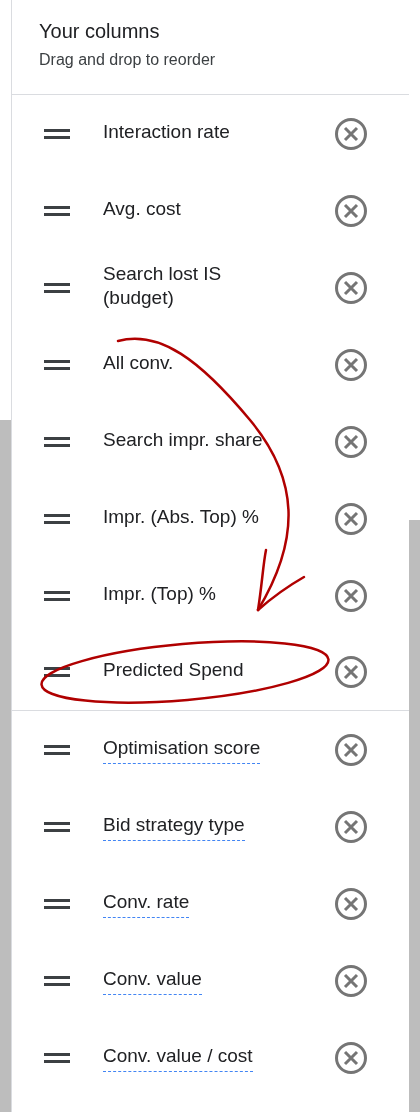 The width and height of the screenshot is (420, 1112). I want to click on column-row: Avg. cost, so click(210, 210).